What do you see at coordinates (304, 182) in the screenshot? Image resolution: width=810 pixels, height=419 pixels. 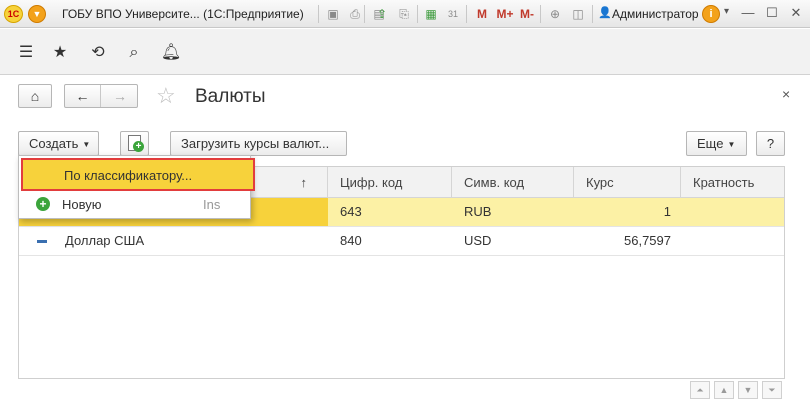 I see `sort-ascending-icon: ↑` at bounding box center [304, 182].